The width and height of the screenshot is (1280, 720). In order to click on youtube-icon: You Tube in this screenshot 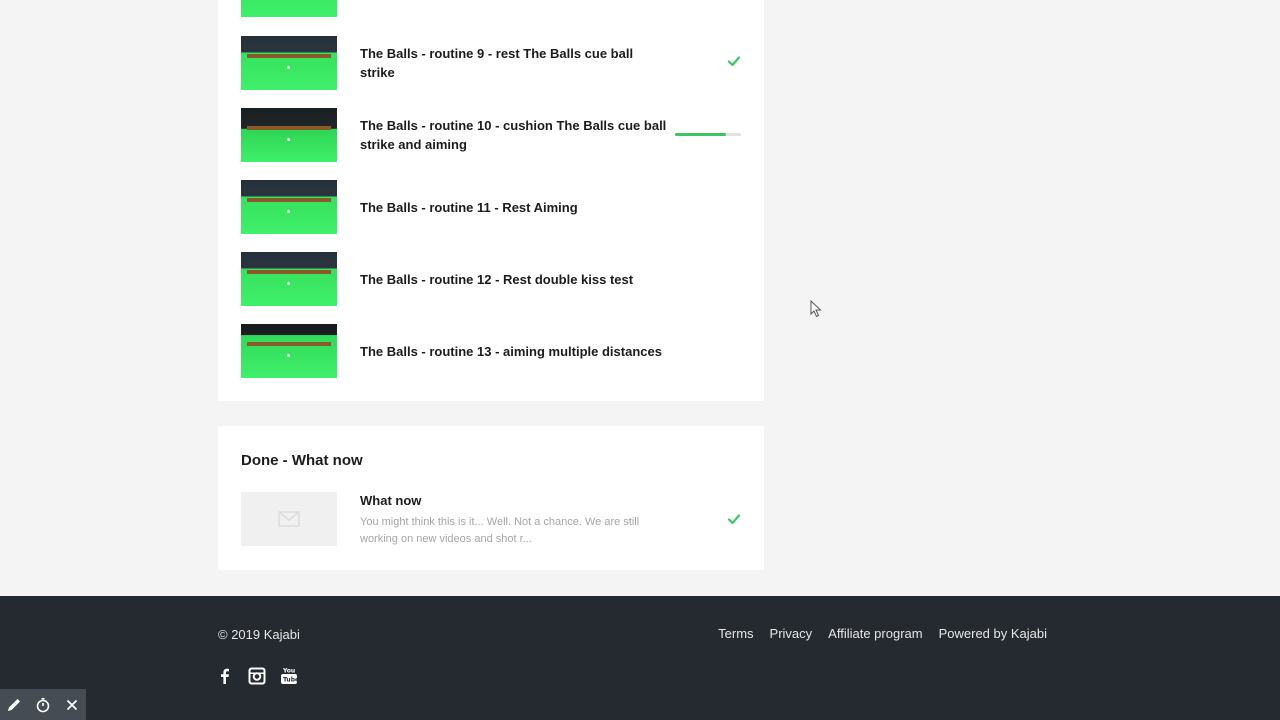, I will do `click(289, 676)`.